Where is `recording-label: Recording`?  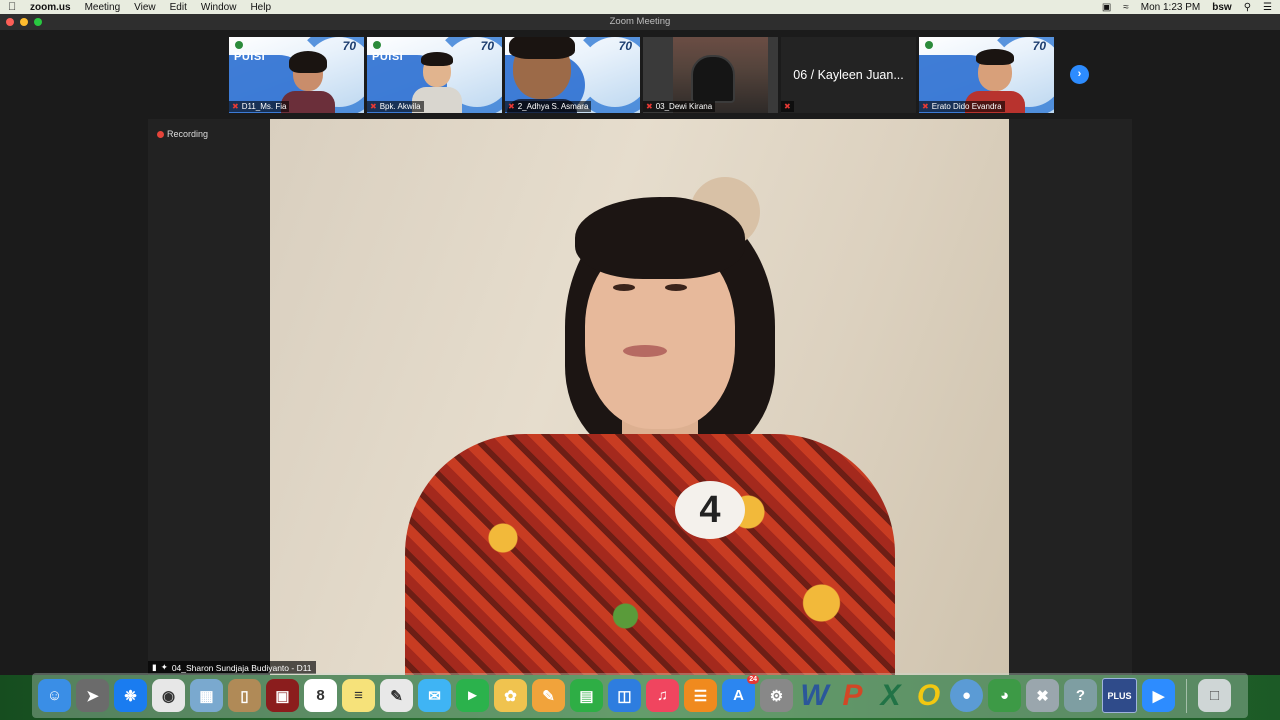 recording-label: Recording is located at coordinates (188, 134).